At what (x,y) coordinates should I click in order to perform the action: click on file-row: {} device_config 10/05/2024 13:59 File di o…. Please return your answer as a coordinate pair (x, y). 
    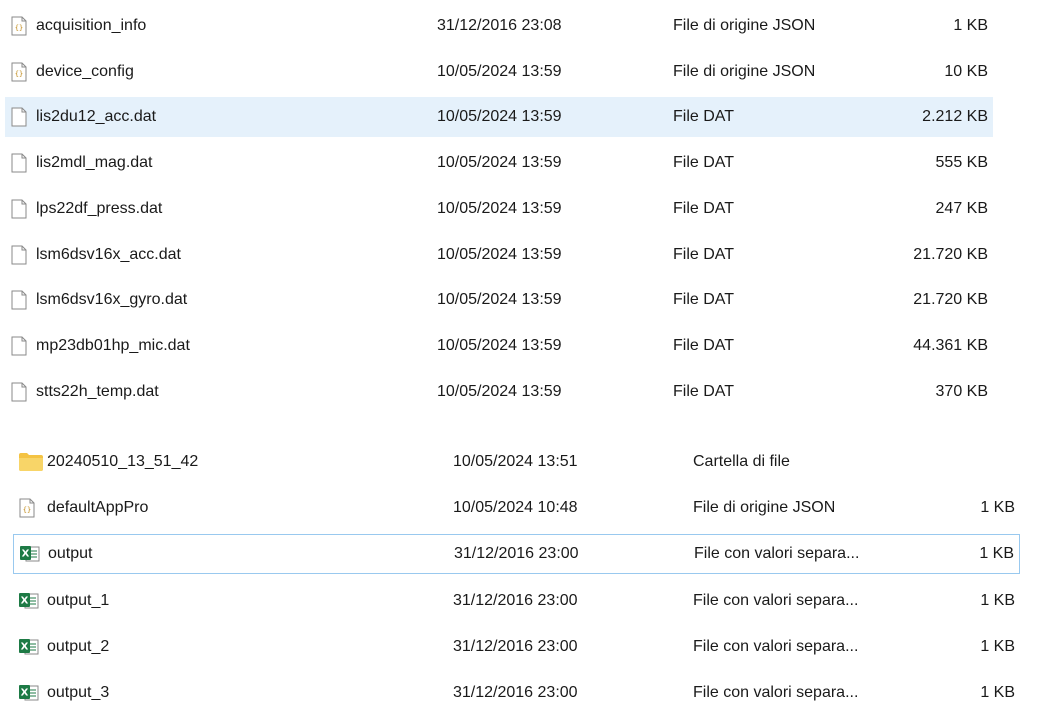
    Looking at the image, I should click on (499, 72).